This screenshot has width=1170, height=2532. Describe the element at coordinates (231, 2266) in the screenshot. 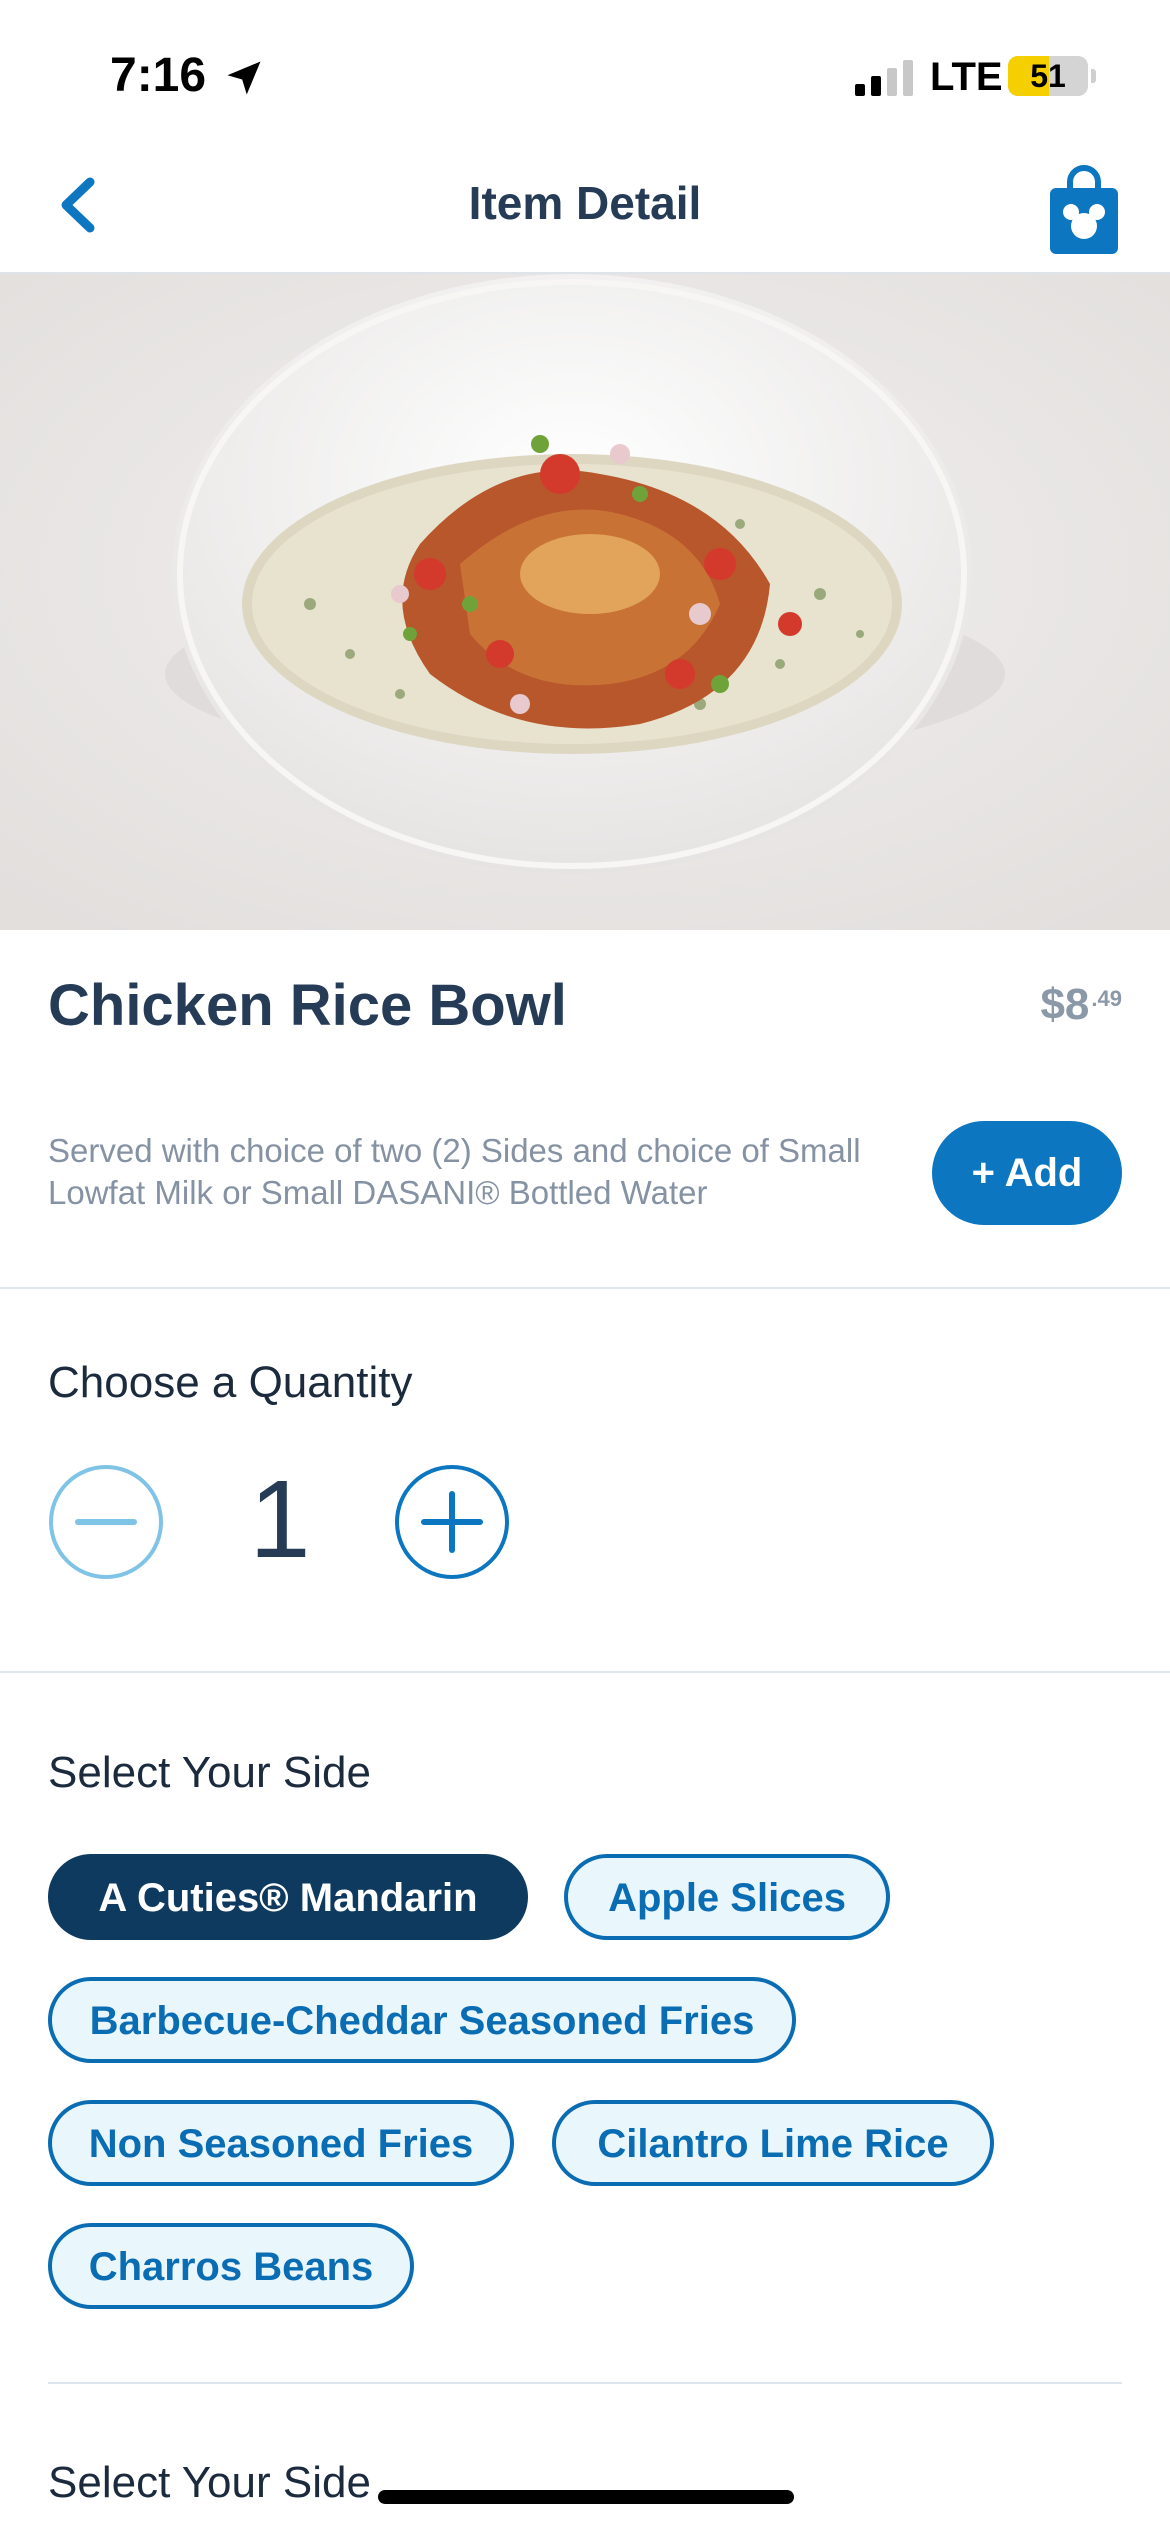

I see `side-option-chip: Charros Beans` at that location.